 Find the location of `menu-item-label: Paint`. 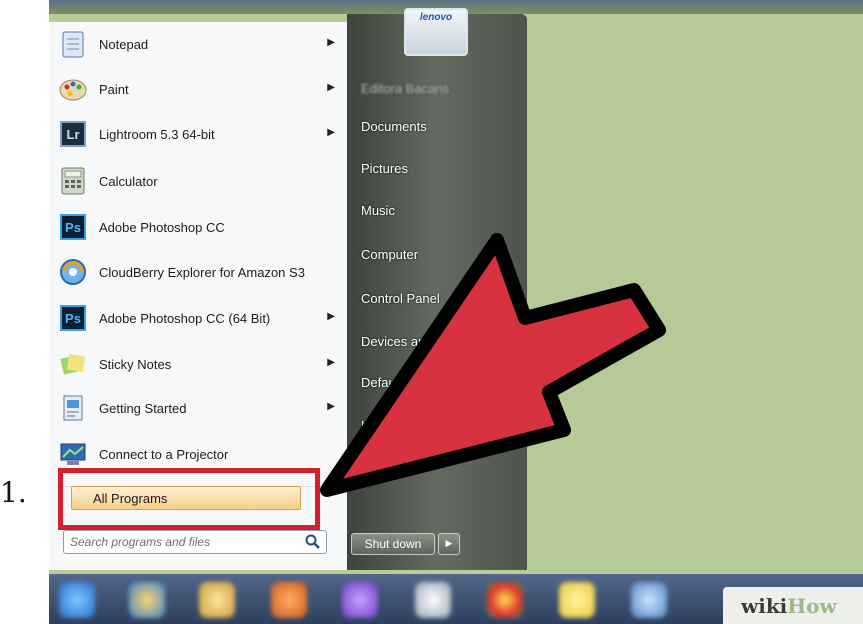

menu-item-label: Paint is located at coordinates (114, 89).